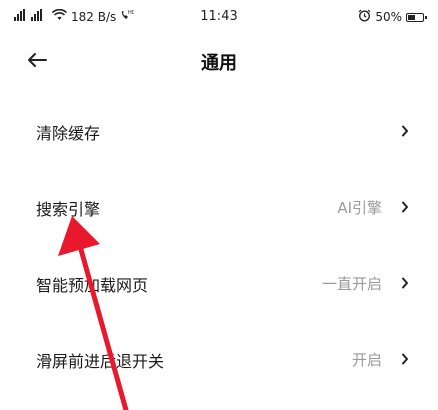  Describe the element at coordinates (388, 17) in the screenshot. I see `battery-percent: 50%` at that location.